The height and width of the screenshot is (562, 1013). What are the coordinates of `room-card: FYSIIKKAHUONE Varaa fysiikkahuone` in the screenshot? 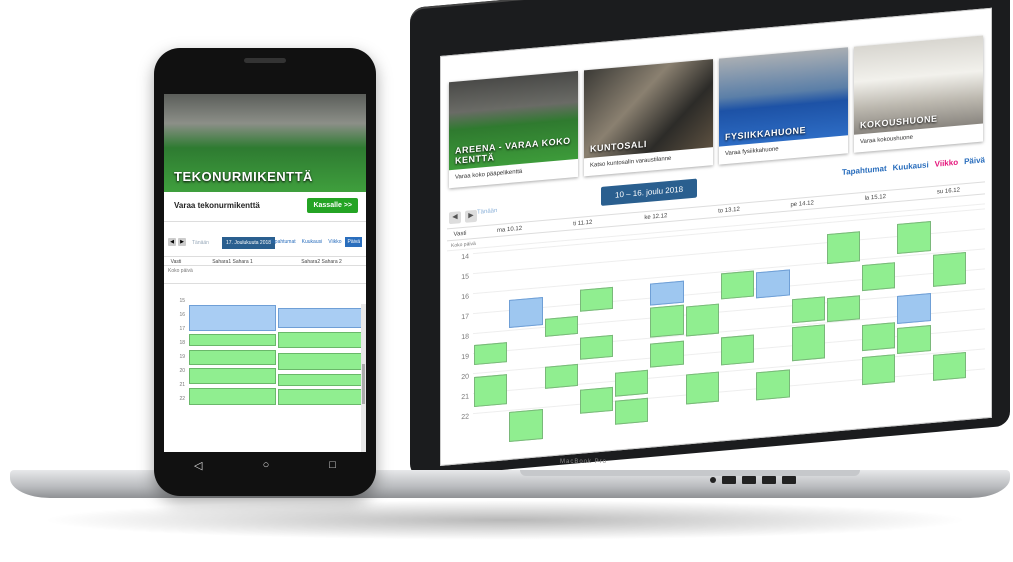 It's located at (783, 106).